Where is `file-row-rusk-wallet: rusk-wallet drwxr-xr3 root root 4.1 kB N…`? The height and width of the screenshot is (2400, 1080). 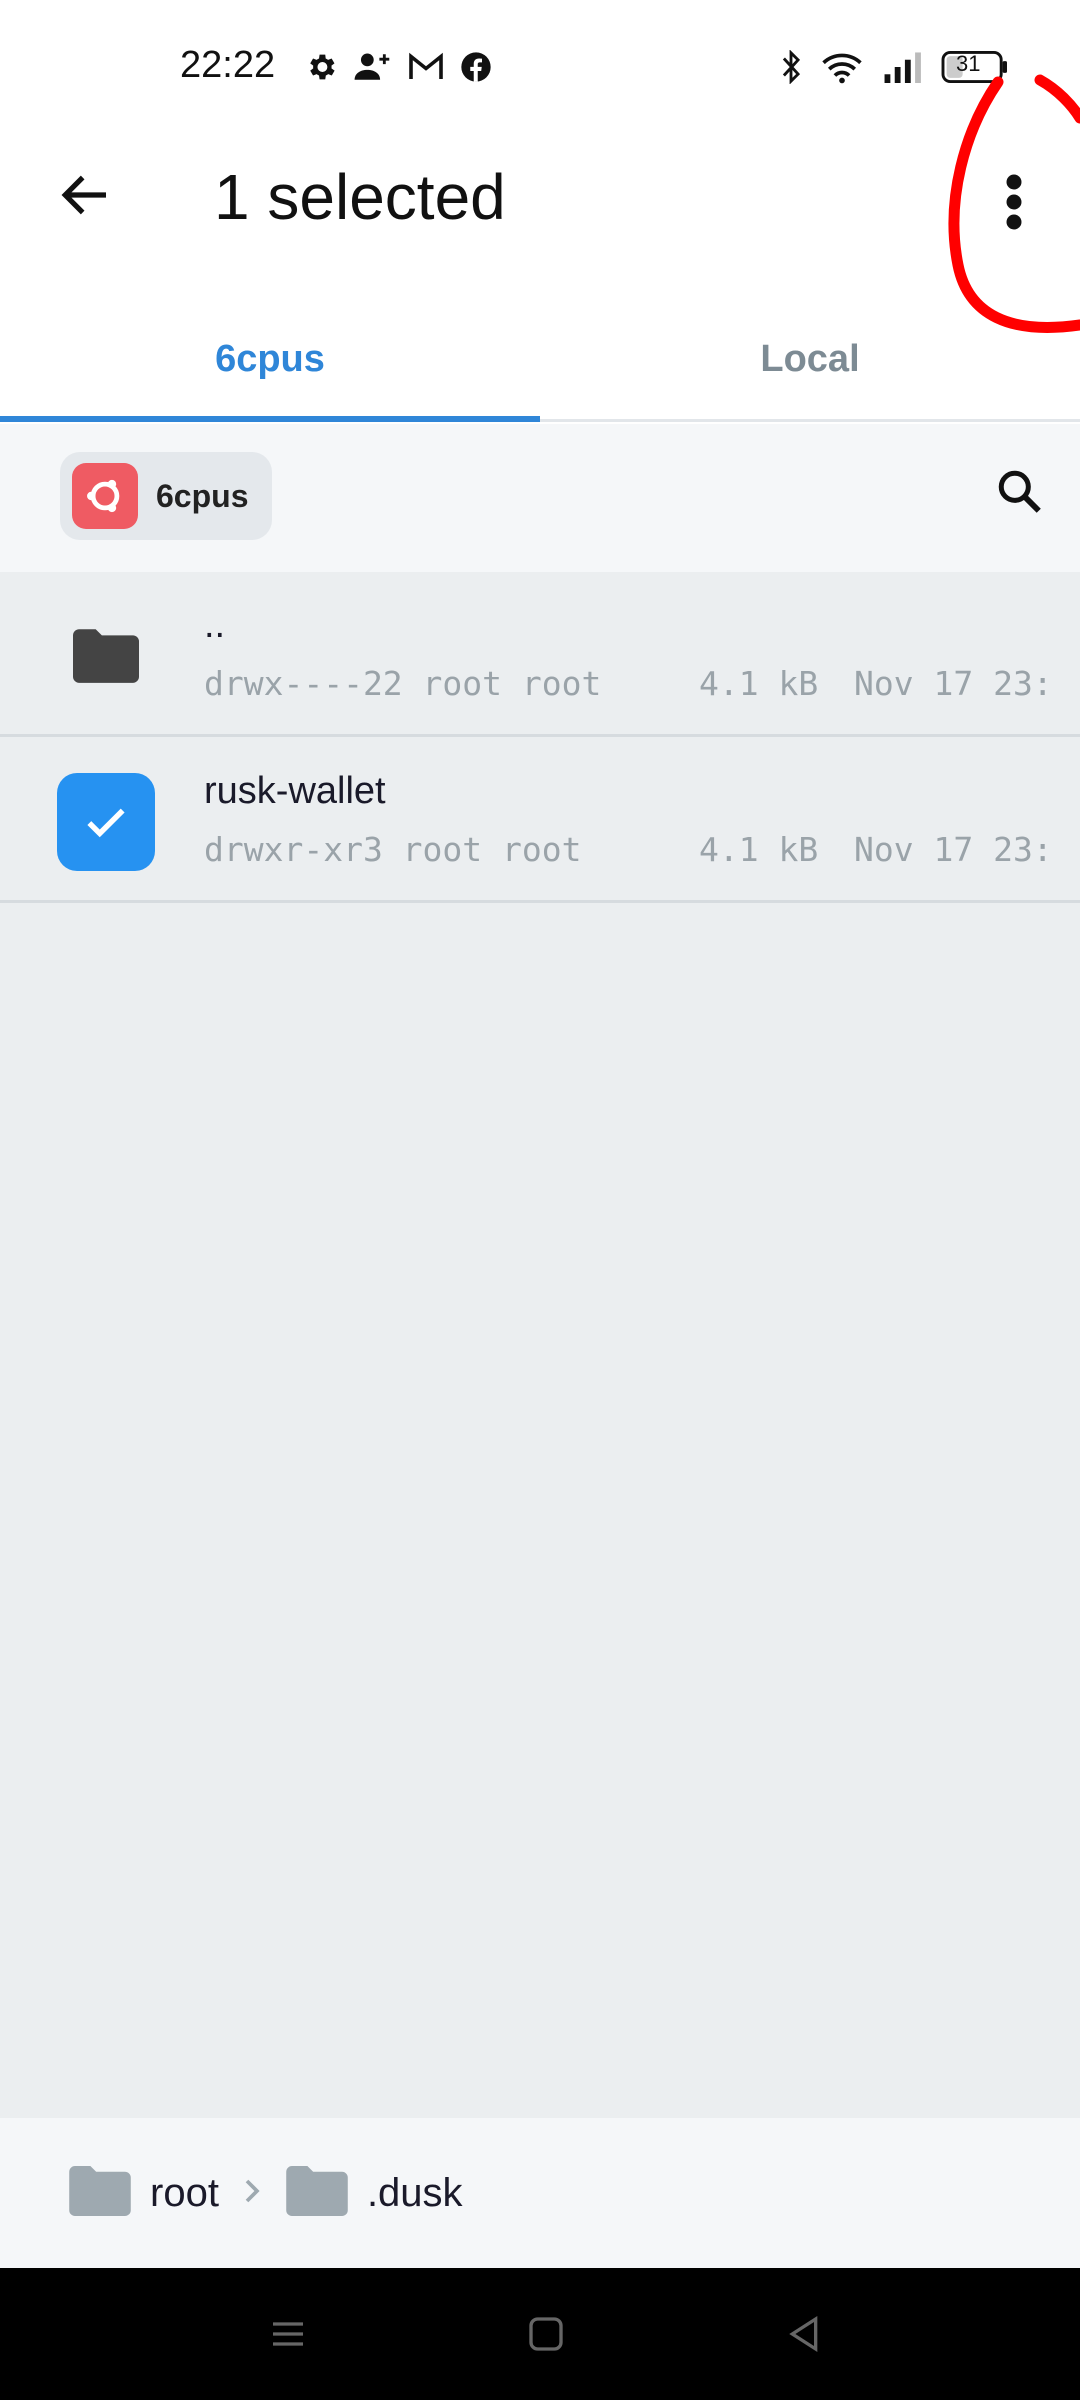
file-row-rusk-wallet: rusk-wallet drwxr-xr3 root root 4.1 kB N… is located at coordinates (540, 820).